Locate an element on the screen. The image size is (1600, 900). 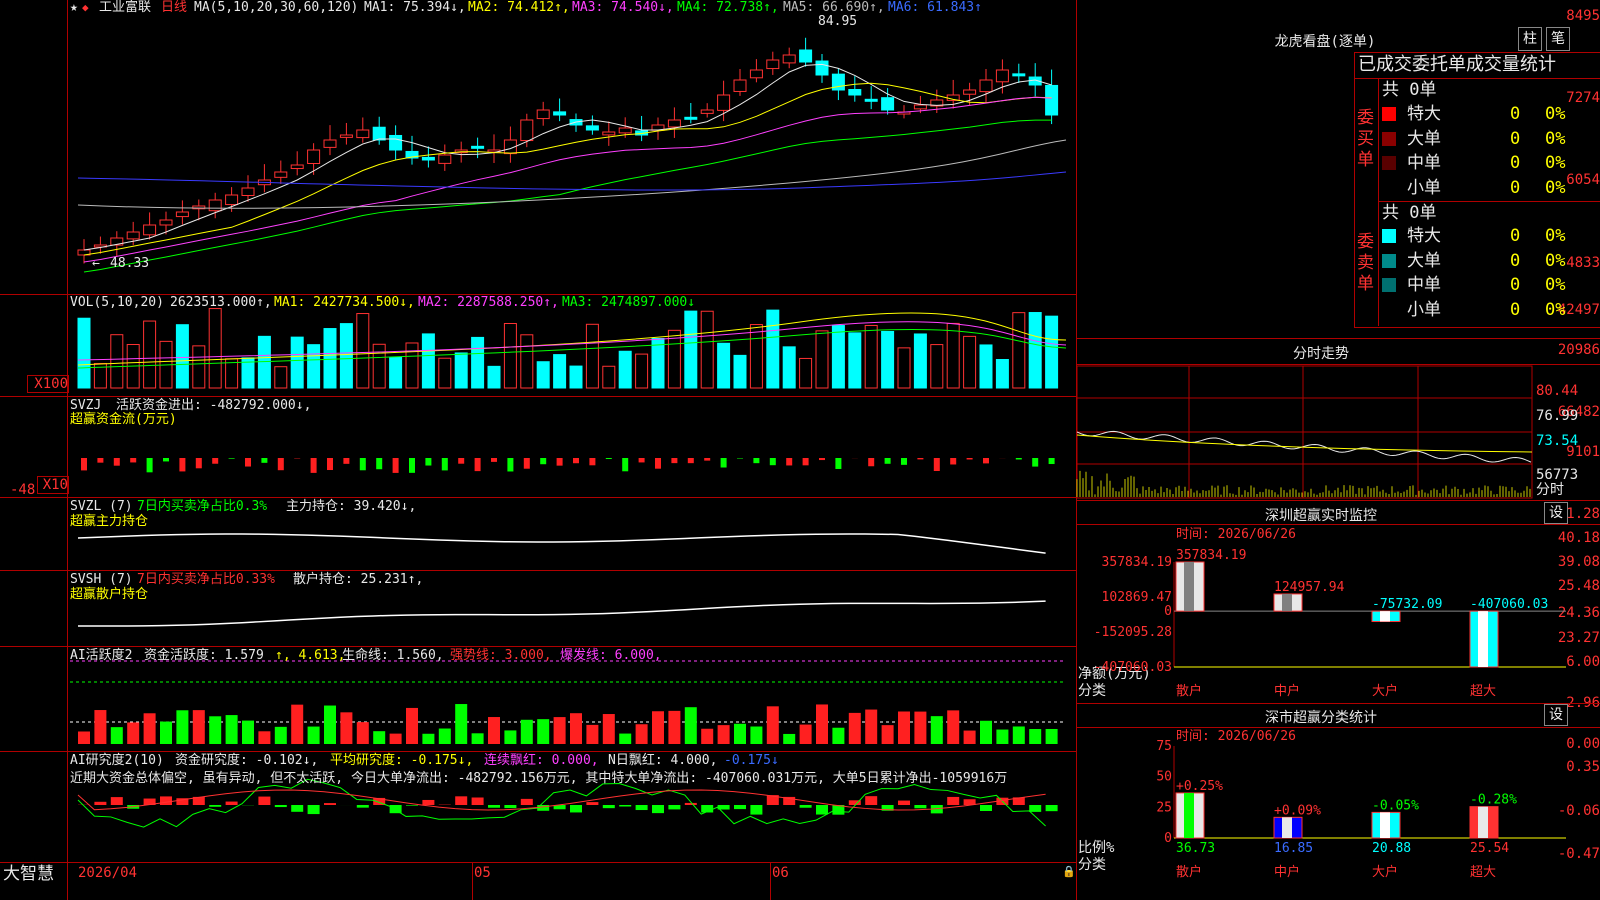
rt-axis-label: -152095.28 is located at coordinates (1133, 632).